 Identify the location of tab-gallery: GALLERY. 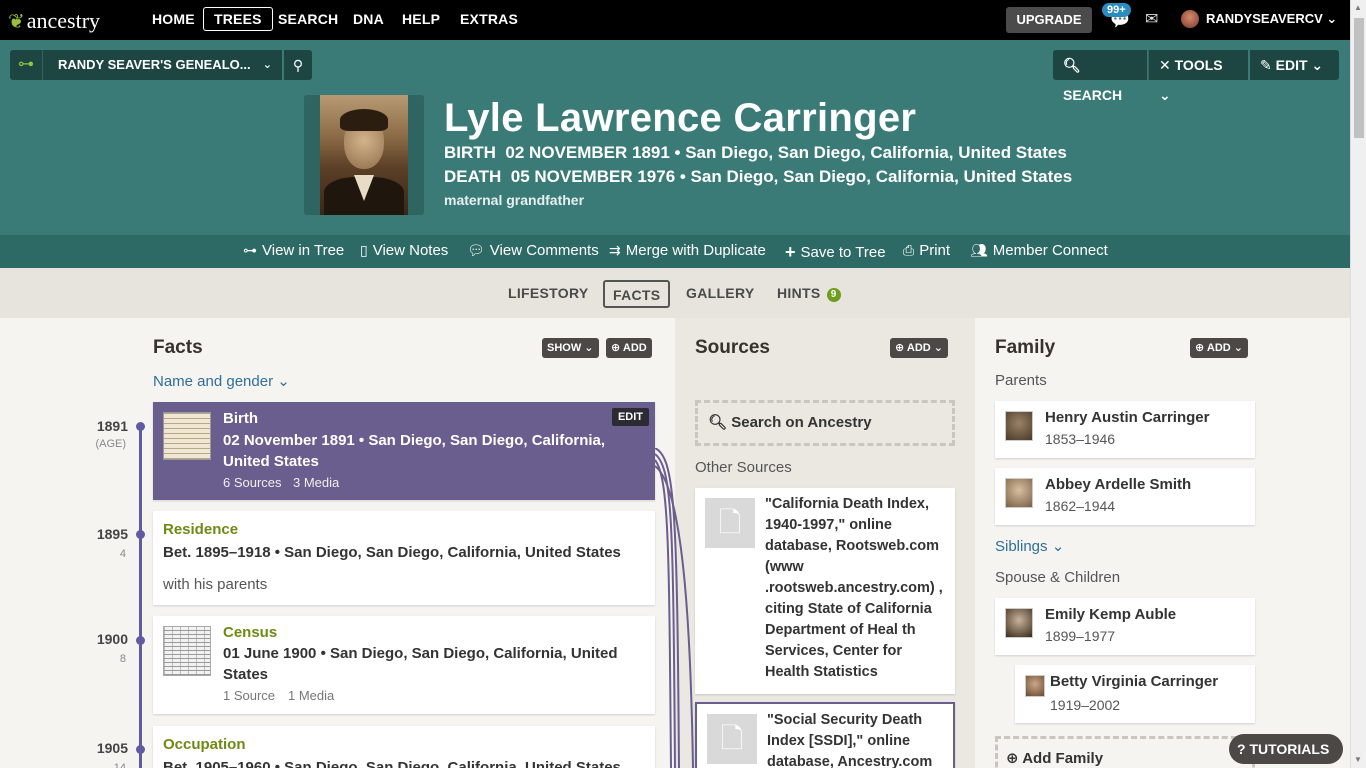
(720, 294).